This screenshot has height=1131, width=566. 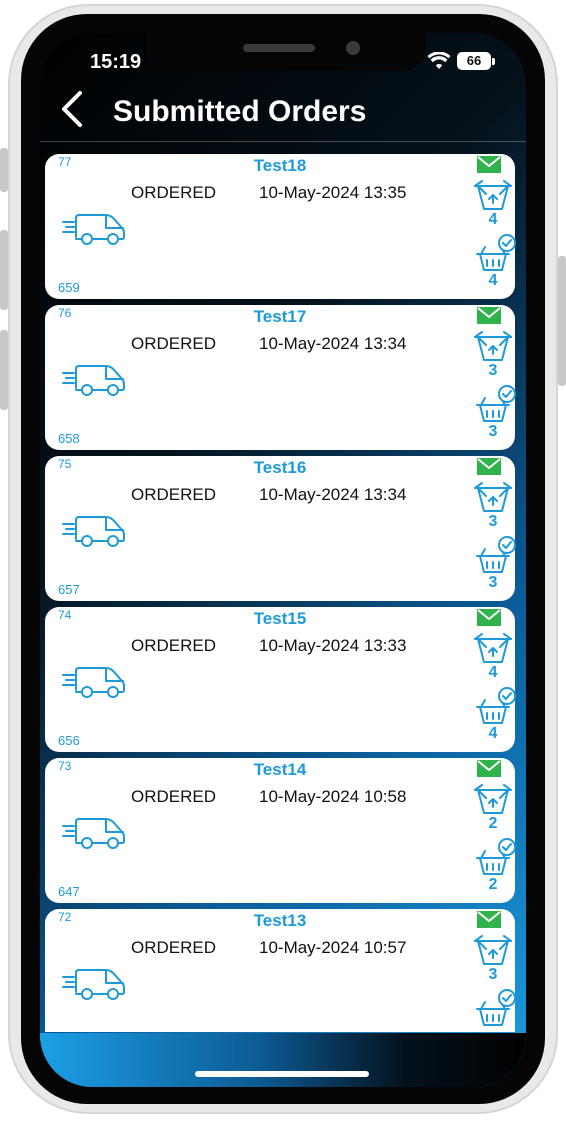 What do you see at coordinates (333, 947) in the screenshot?
I see `order-date: 10-May-2024 10:57` at bounding box center [333, 947].